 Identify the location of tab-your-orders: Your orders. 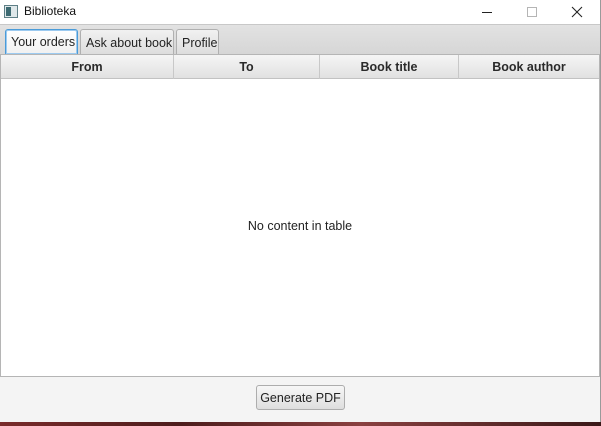
(41, 42).